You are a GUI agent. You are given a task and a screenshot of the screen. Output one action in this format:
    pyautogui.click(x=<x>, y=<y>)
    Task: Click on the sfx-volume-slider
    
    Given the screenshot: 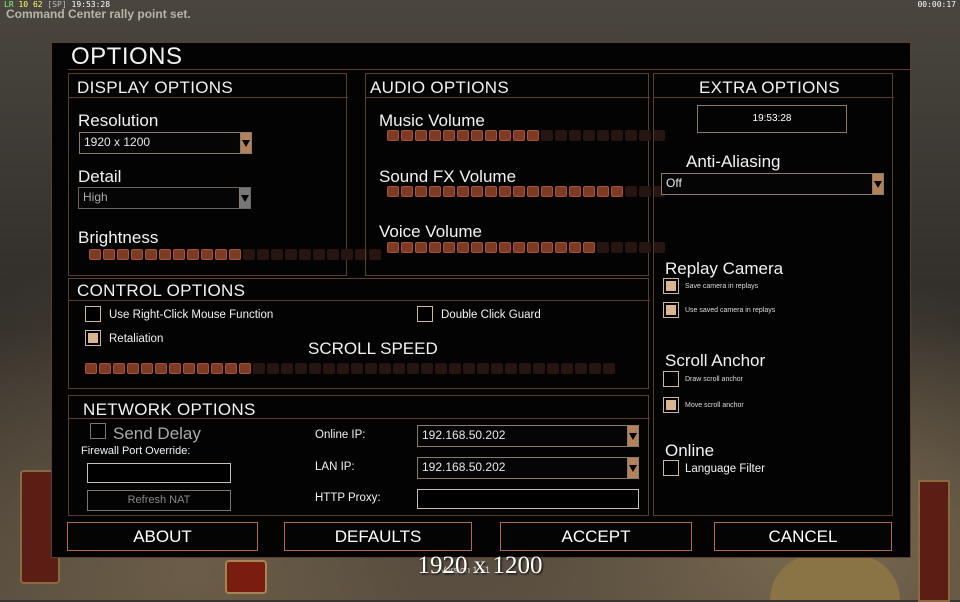 What is the action you would take?
    pyautogui.click(x=526, y=191)
    